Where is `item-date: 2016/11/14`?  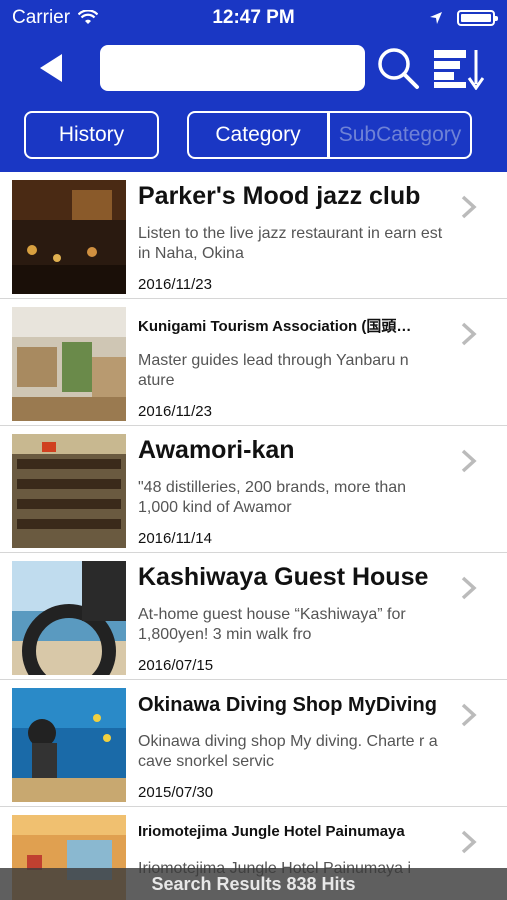
item-date: 2016/11/14 is located at coordinates (175, 538).